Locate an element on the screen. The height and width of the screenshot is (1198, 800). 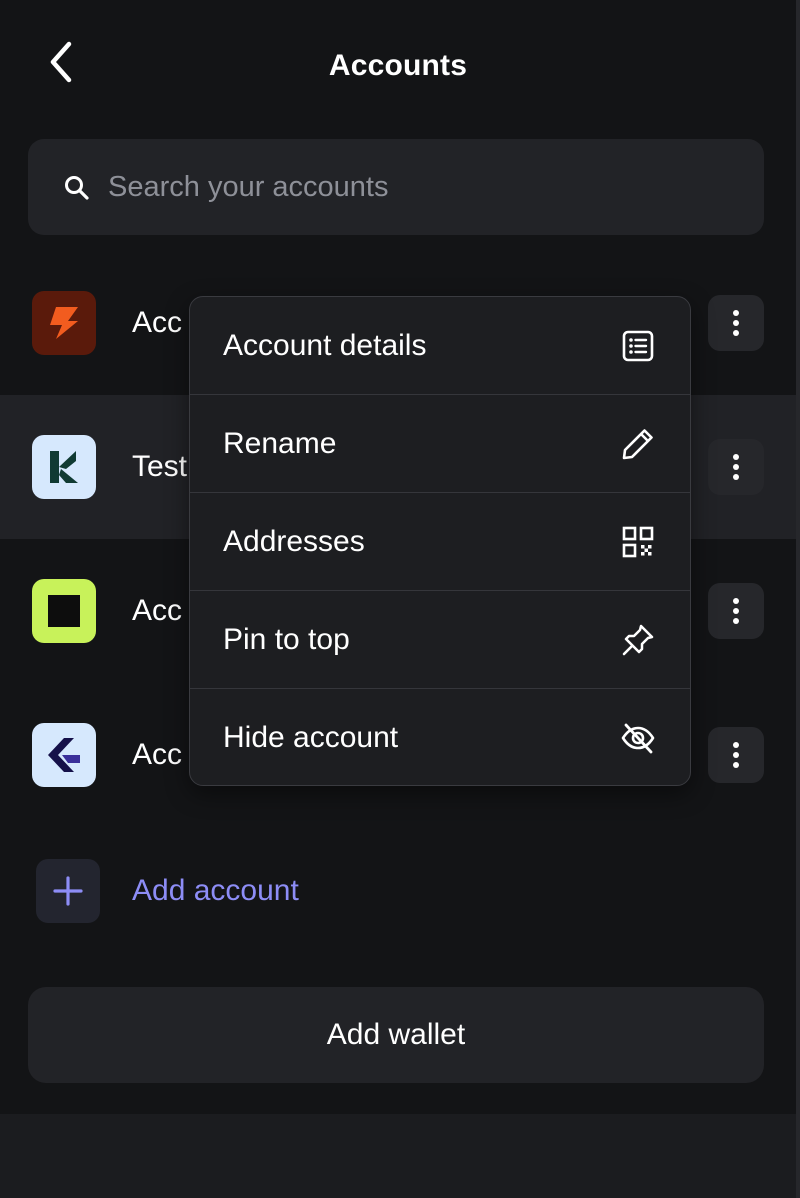
plus-icon is located at coordinates (68, 891).